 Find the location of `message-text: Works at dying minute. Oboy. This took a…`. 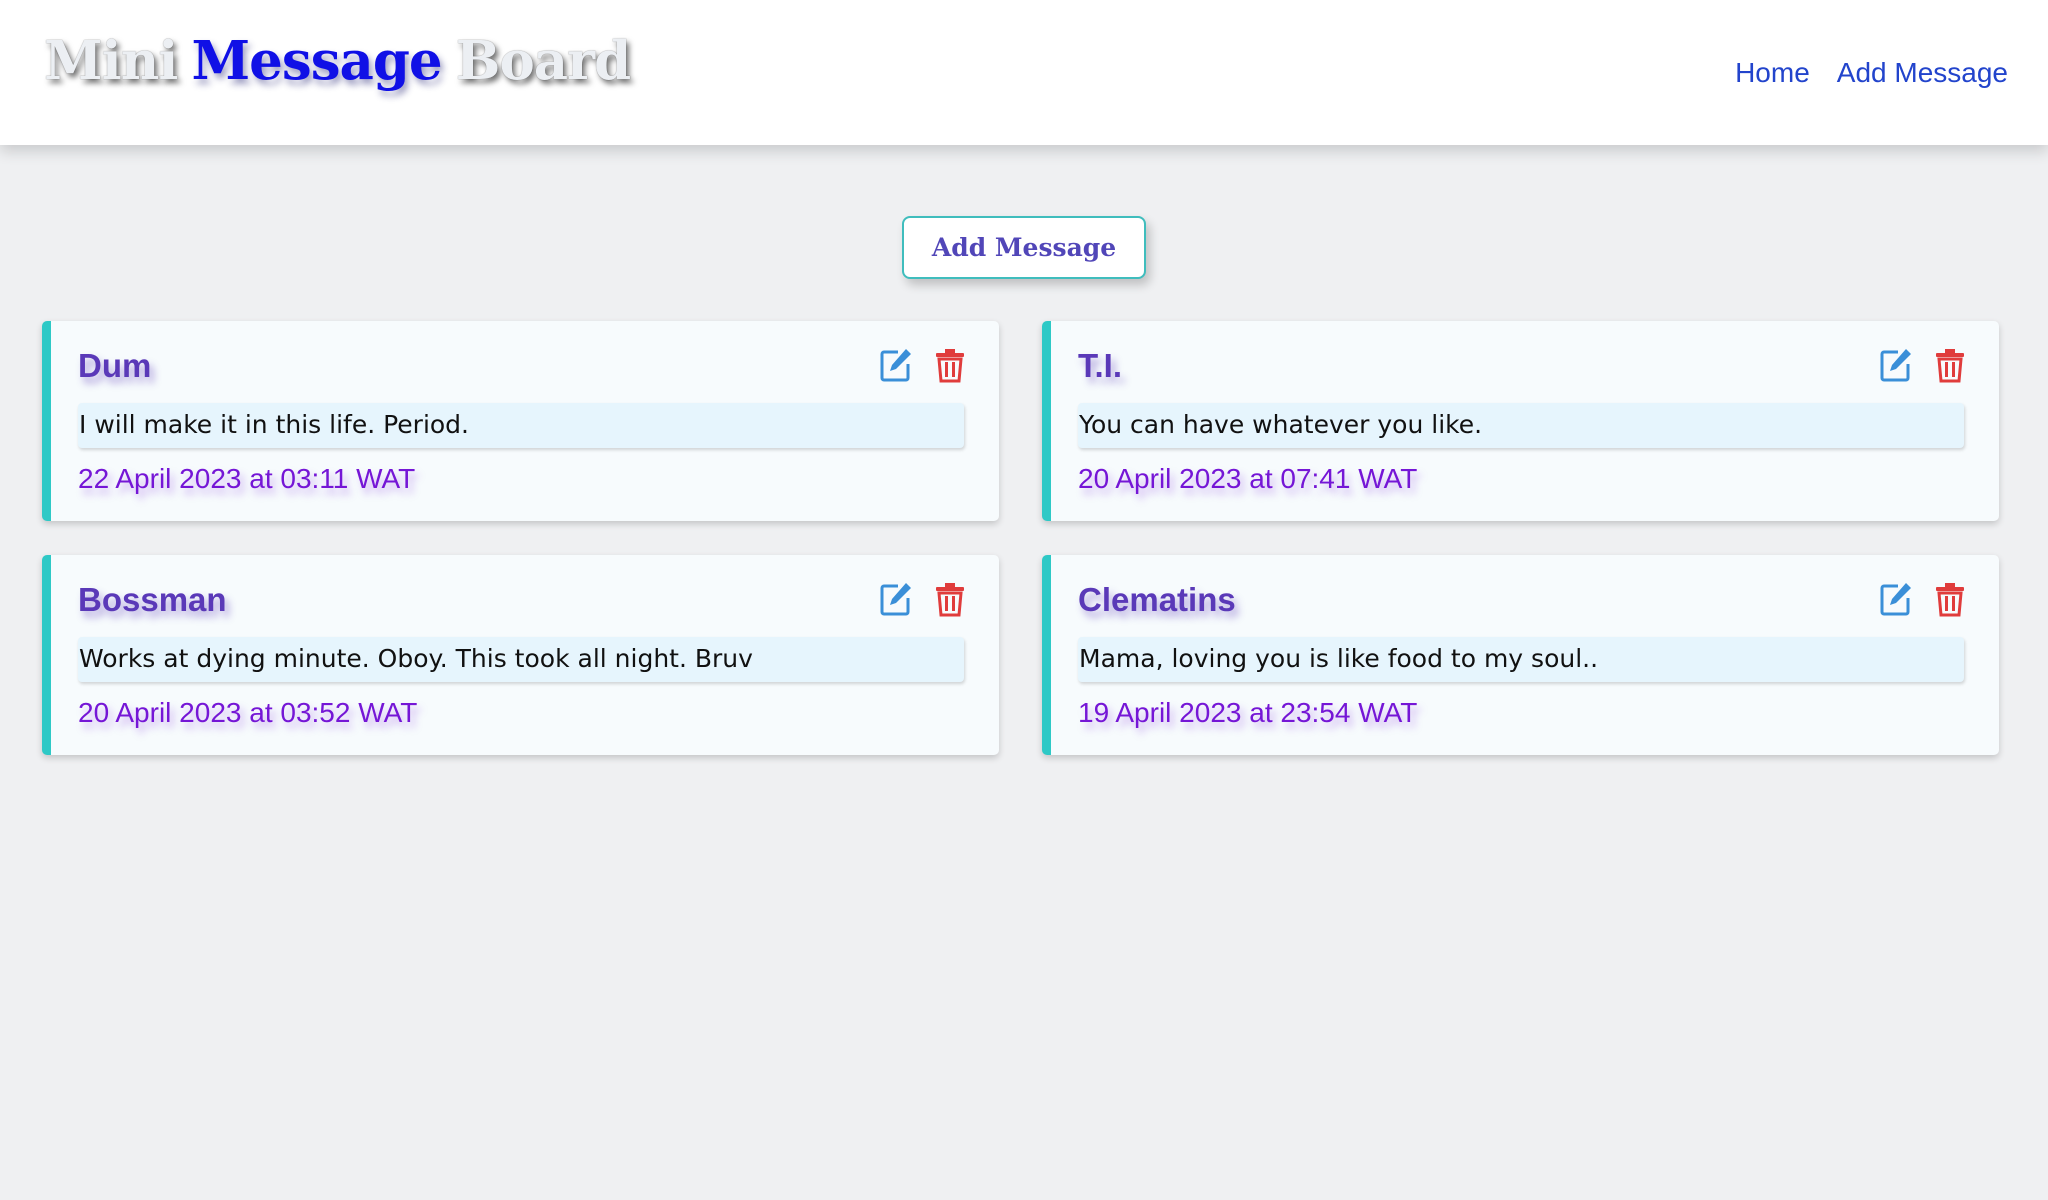

message-text: Works at dying minute. Oboy. This took a… is located at coordinates (521, 659).